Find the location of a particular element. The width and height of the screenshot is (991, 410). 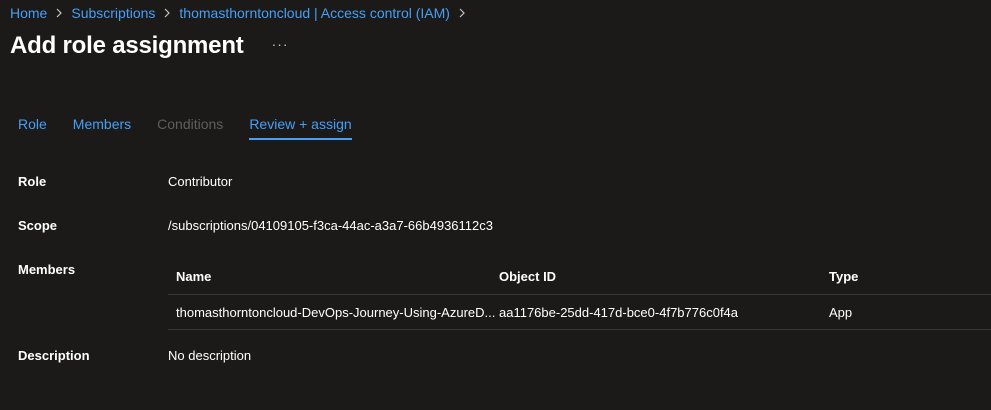

column-header-name: Name is located at coordinates (333, 276).